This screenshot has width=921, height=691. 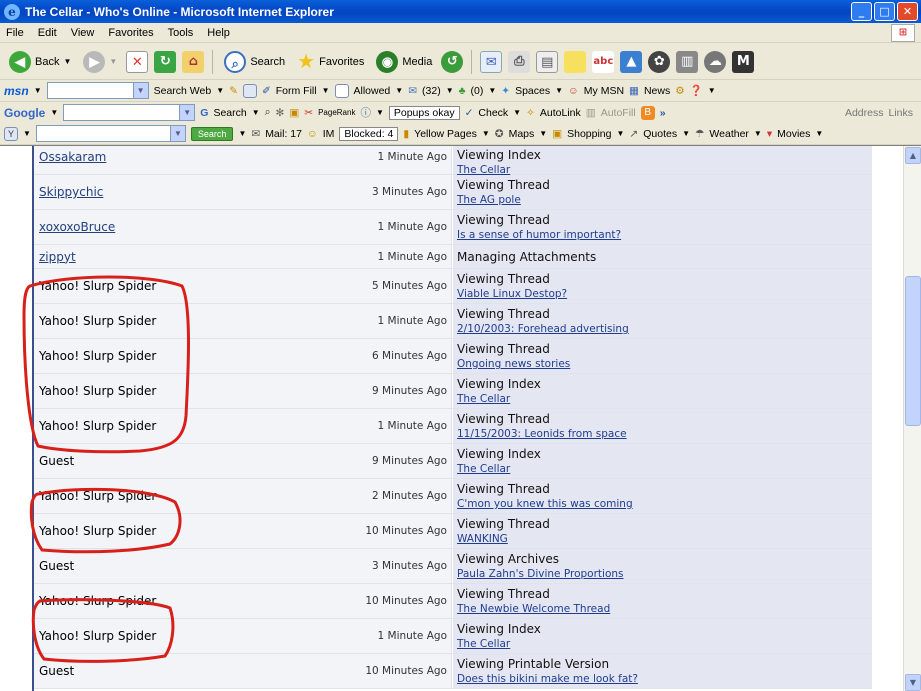 What do you see at coordinates (663, 113) in the screenshot?
I see `more-icon: »` at bounding box center [663, 113].